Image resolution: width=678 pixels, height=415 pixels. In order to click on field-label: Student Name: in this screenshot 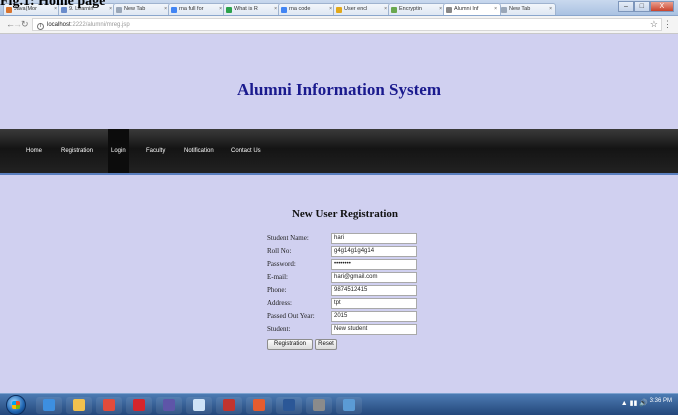, I will do `click(288, 238)`.